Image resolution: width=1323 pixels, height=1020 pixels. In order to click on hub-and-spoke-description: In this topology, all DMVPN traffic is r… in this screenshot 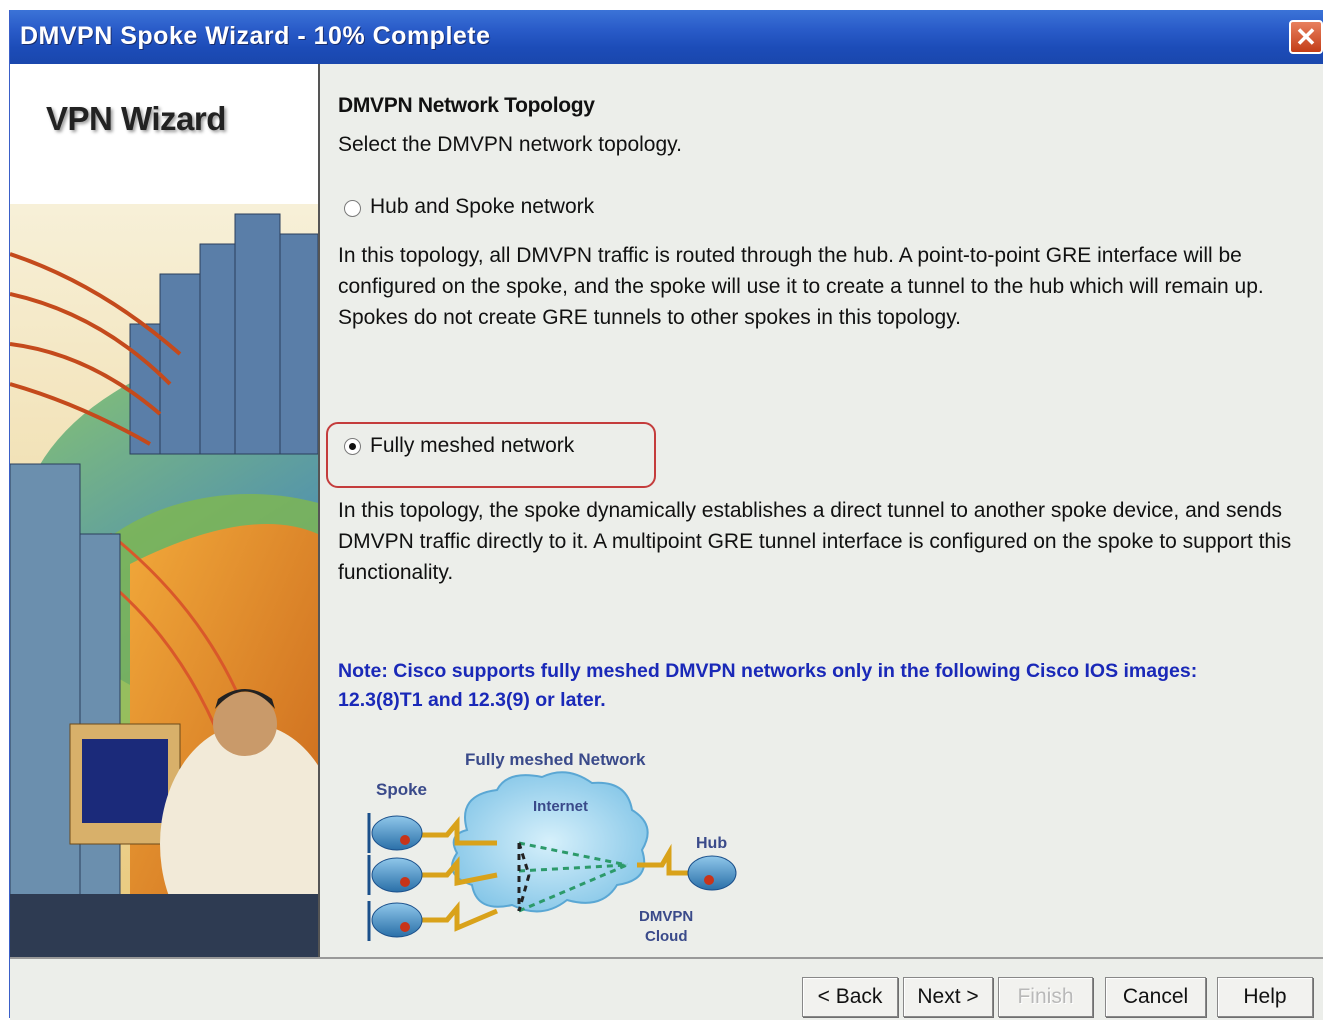, I will do `click(801, 286)`.